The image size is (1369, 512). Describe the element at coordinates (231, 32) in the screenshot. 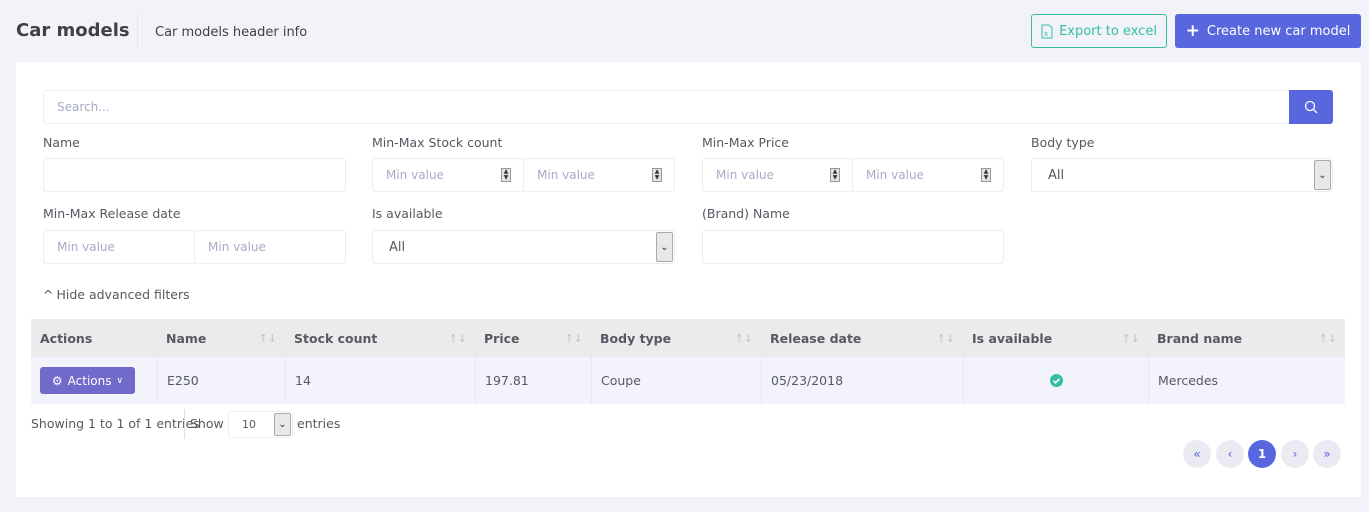

I see `header-info: Car models header info` at that location.